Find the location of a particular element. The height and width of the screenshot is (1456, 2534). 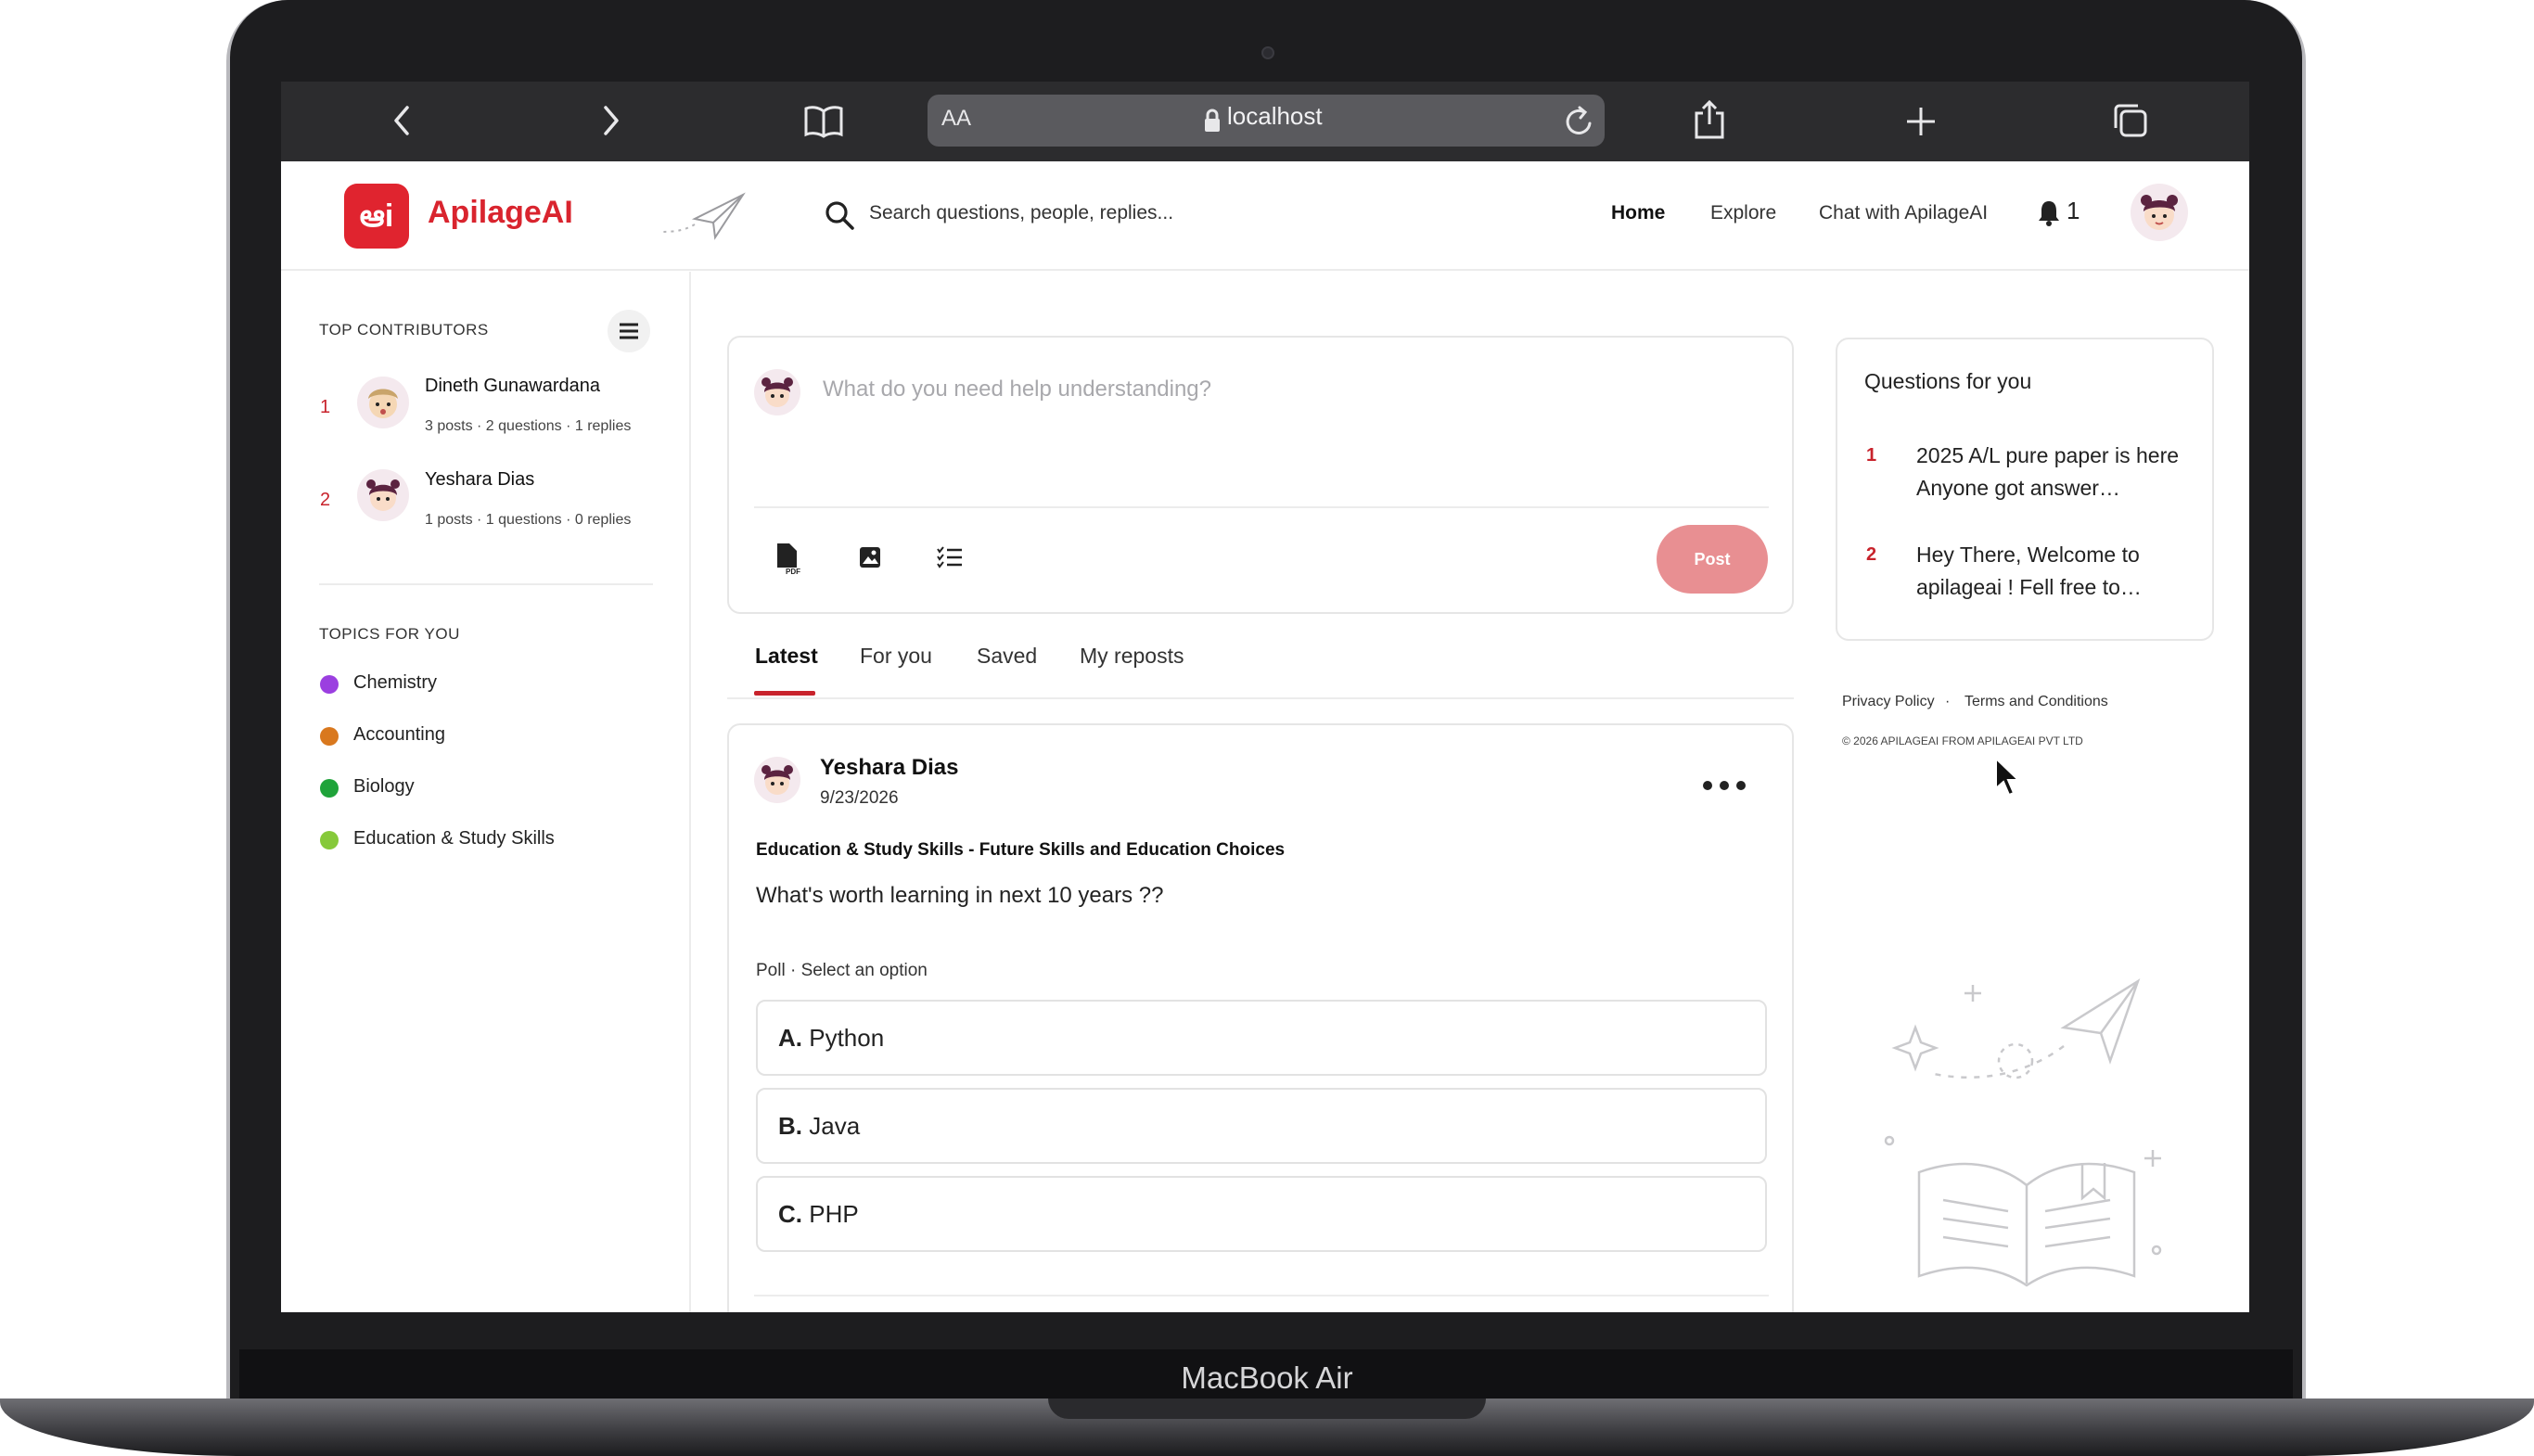

post-author-name: Yeshara Dias is located at coordinates (889, 768).